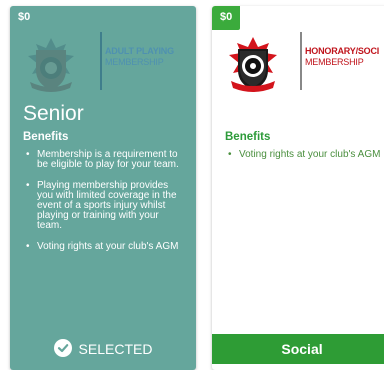  Describe the element at coordinates (298, 349) in the screenshot. I see `select-social-button: Social` at that location.